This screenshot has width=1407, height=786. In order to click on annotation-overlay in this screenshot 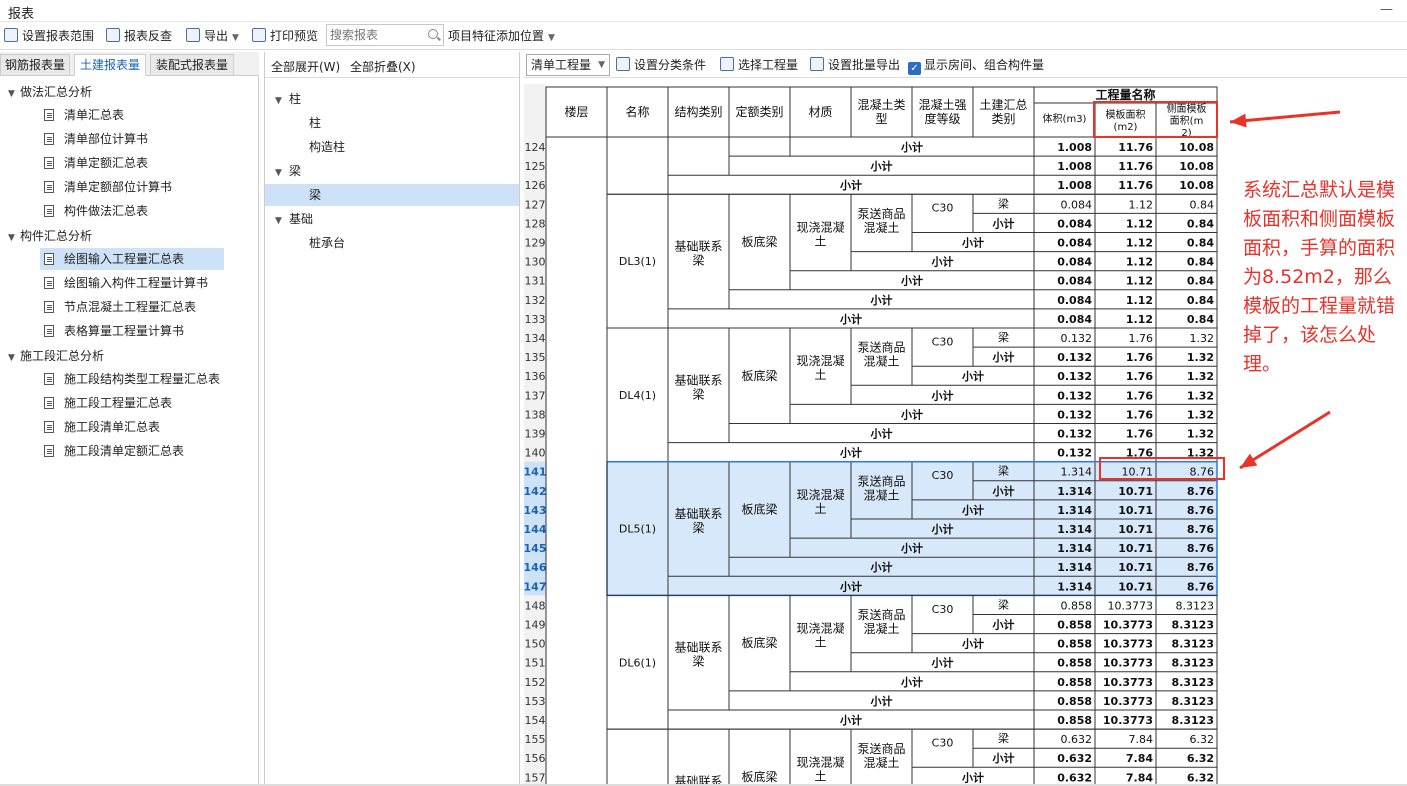, I will do `click(1217, 290)`.